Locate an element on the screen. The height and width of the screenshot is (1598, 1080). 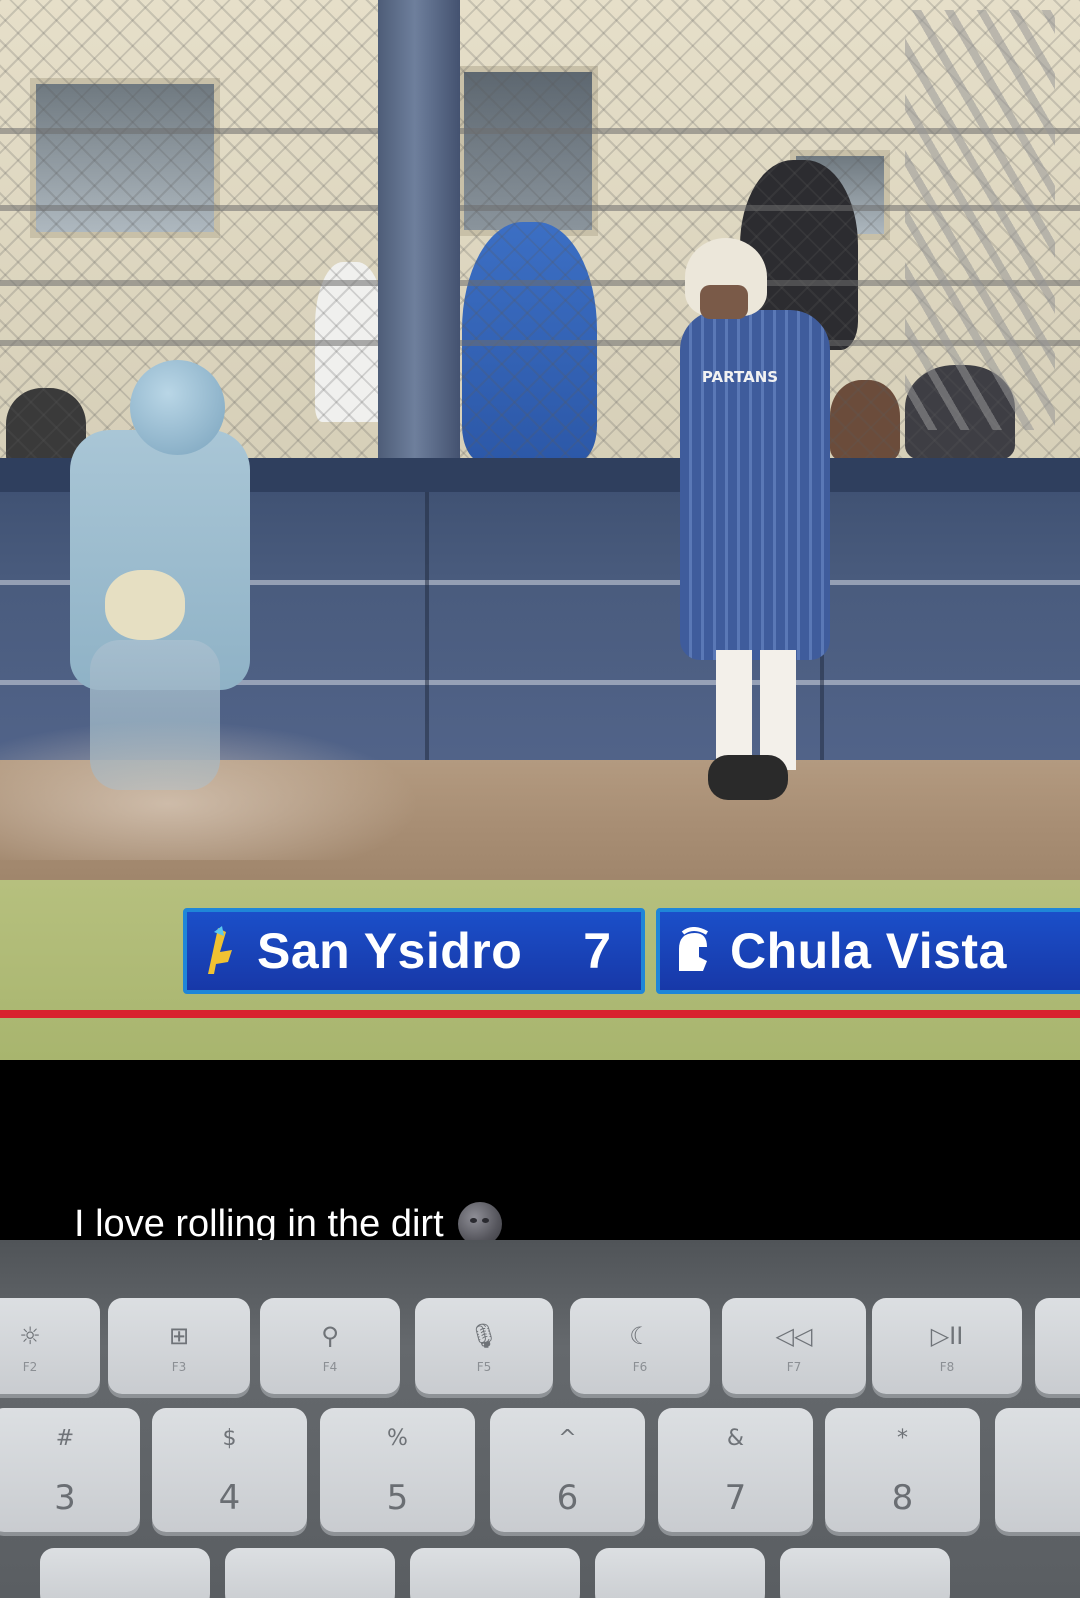
away-team-score-box: Chula Vista is located at coordinates (868, 951).